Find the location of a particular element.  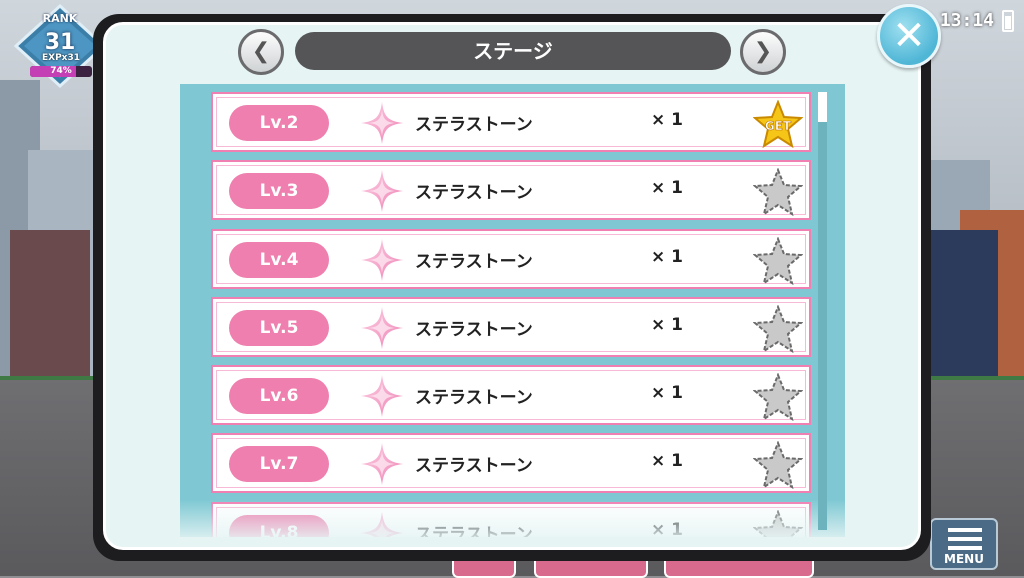

level-badge: Lv.6 is located at coordinates (279, 396).